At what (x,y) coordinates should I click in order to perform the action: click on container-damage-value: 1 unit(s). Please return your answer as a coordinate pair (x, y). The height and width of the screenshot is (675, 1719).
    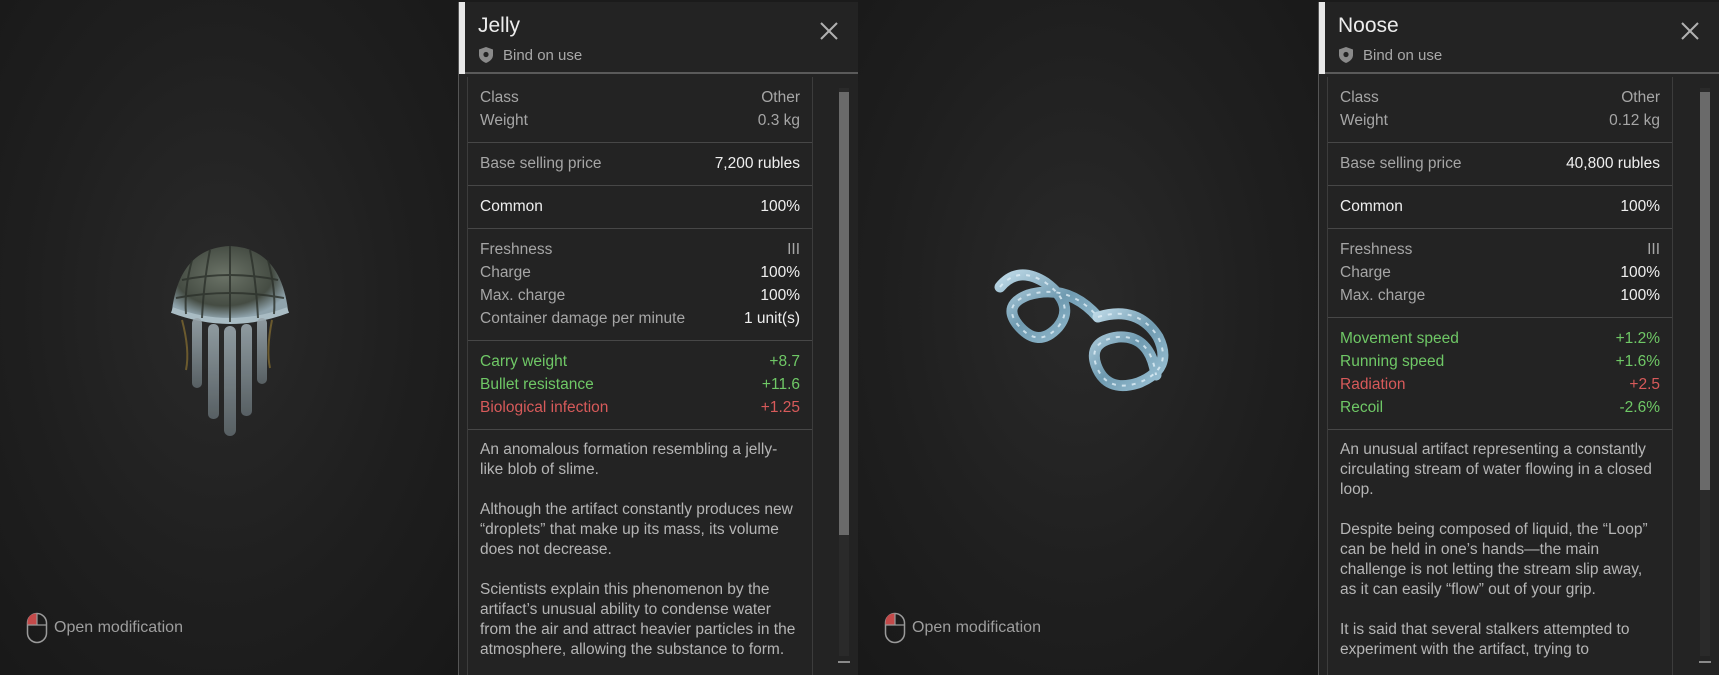
    Looking at the image, I should click on (772, 318).